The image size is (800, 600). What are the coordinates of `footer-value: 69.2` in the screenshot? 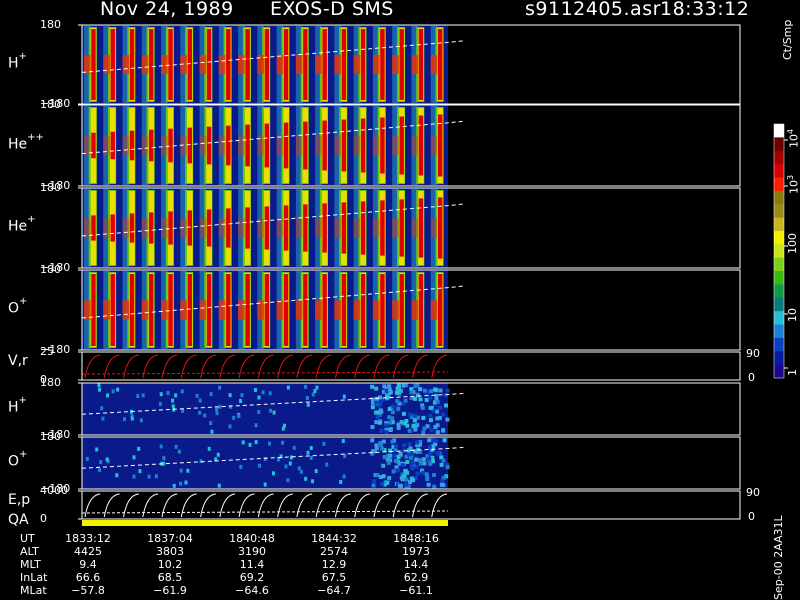 It's located at (252, 577).